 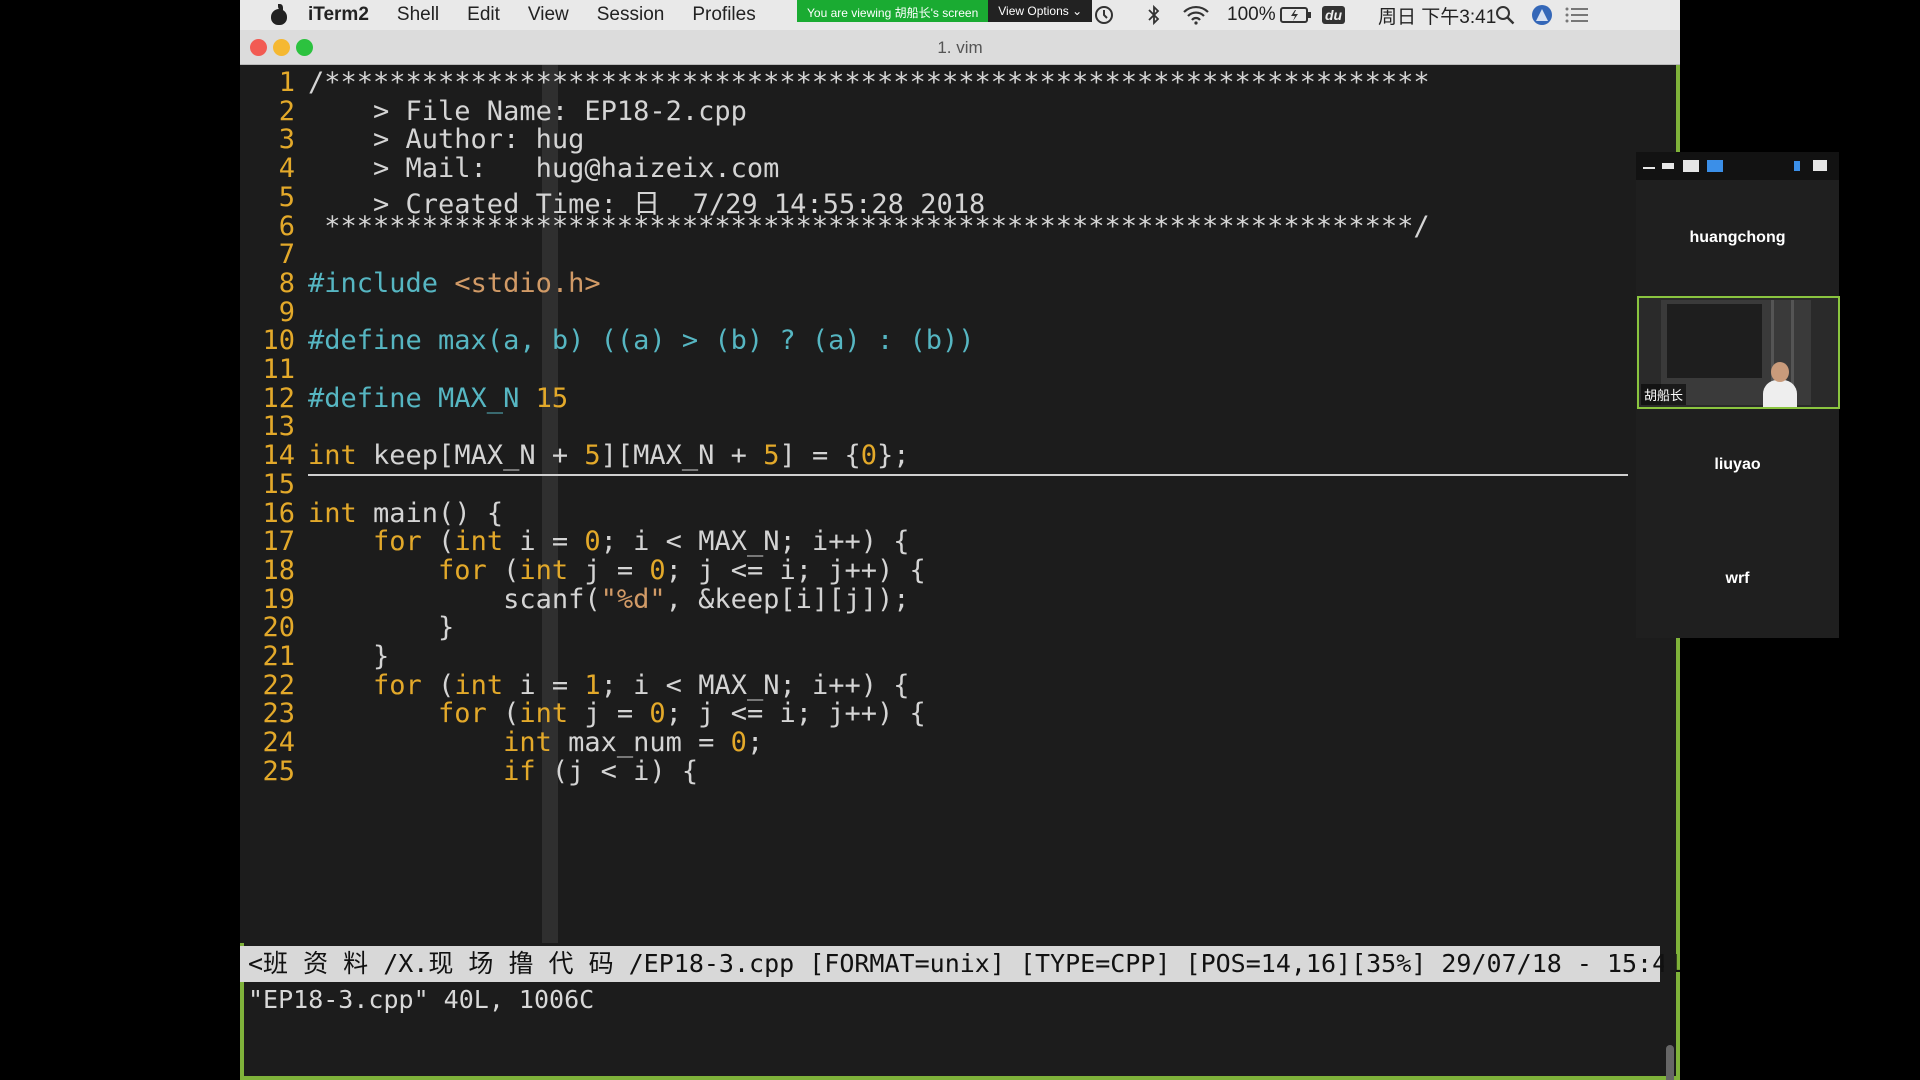 What do you see at coordinates (278, 599) in the screenshot?
I see `line-number: 19` at bounding box center [278, 599].